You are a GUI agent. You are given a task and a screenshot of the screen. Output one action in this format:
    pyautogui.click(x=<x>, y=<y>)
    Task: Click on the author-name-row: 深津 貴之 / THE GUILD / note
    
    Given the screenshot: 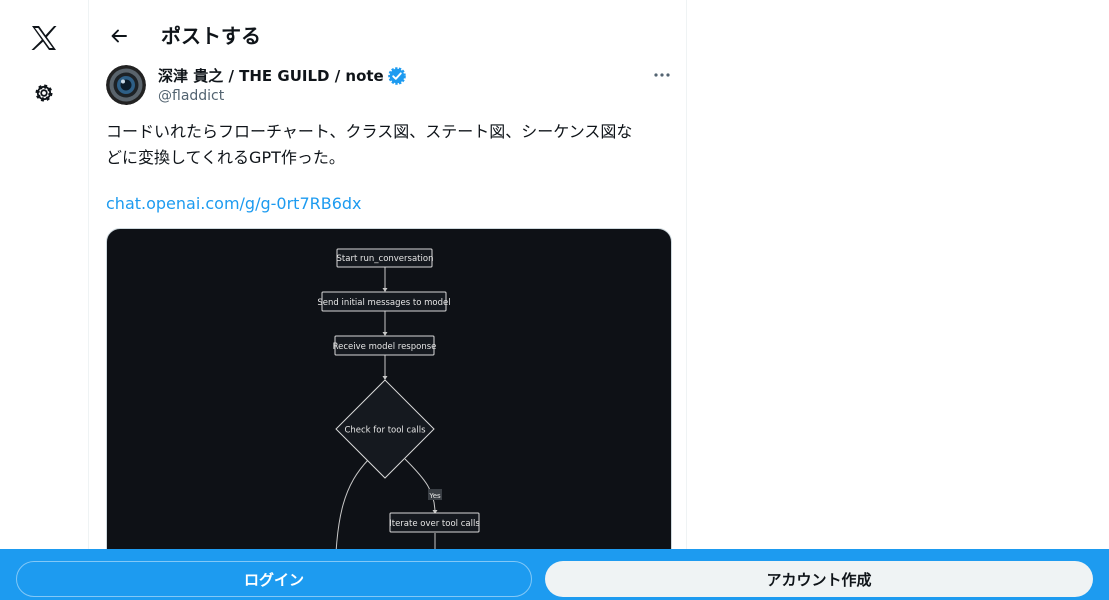 What is the action you would take?
    pyautogui.click(x=282, y=76)
    